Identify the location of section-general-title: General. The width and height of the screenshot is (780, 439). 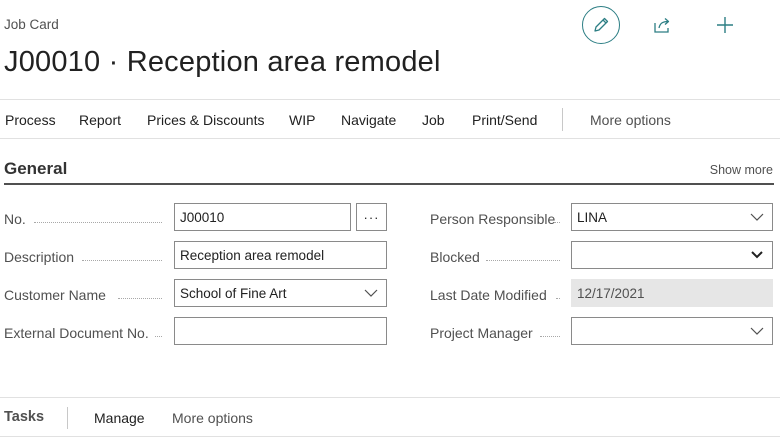
(35, 169).